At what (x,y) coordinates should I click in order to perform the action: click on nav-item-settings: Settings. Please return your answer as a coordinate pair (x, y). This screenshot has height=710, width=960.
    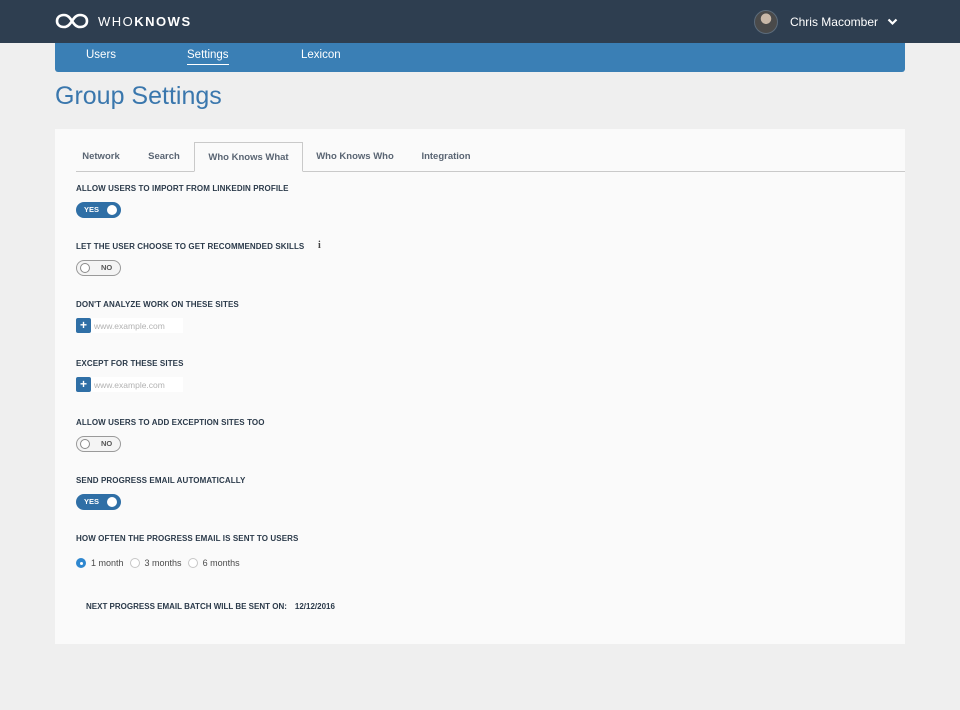
    Looking at the image, I should click on (208, 57).